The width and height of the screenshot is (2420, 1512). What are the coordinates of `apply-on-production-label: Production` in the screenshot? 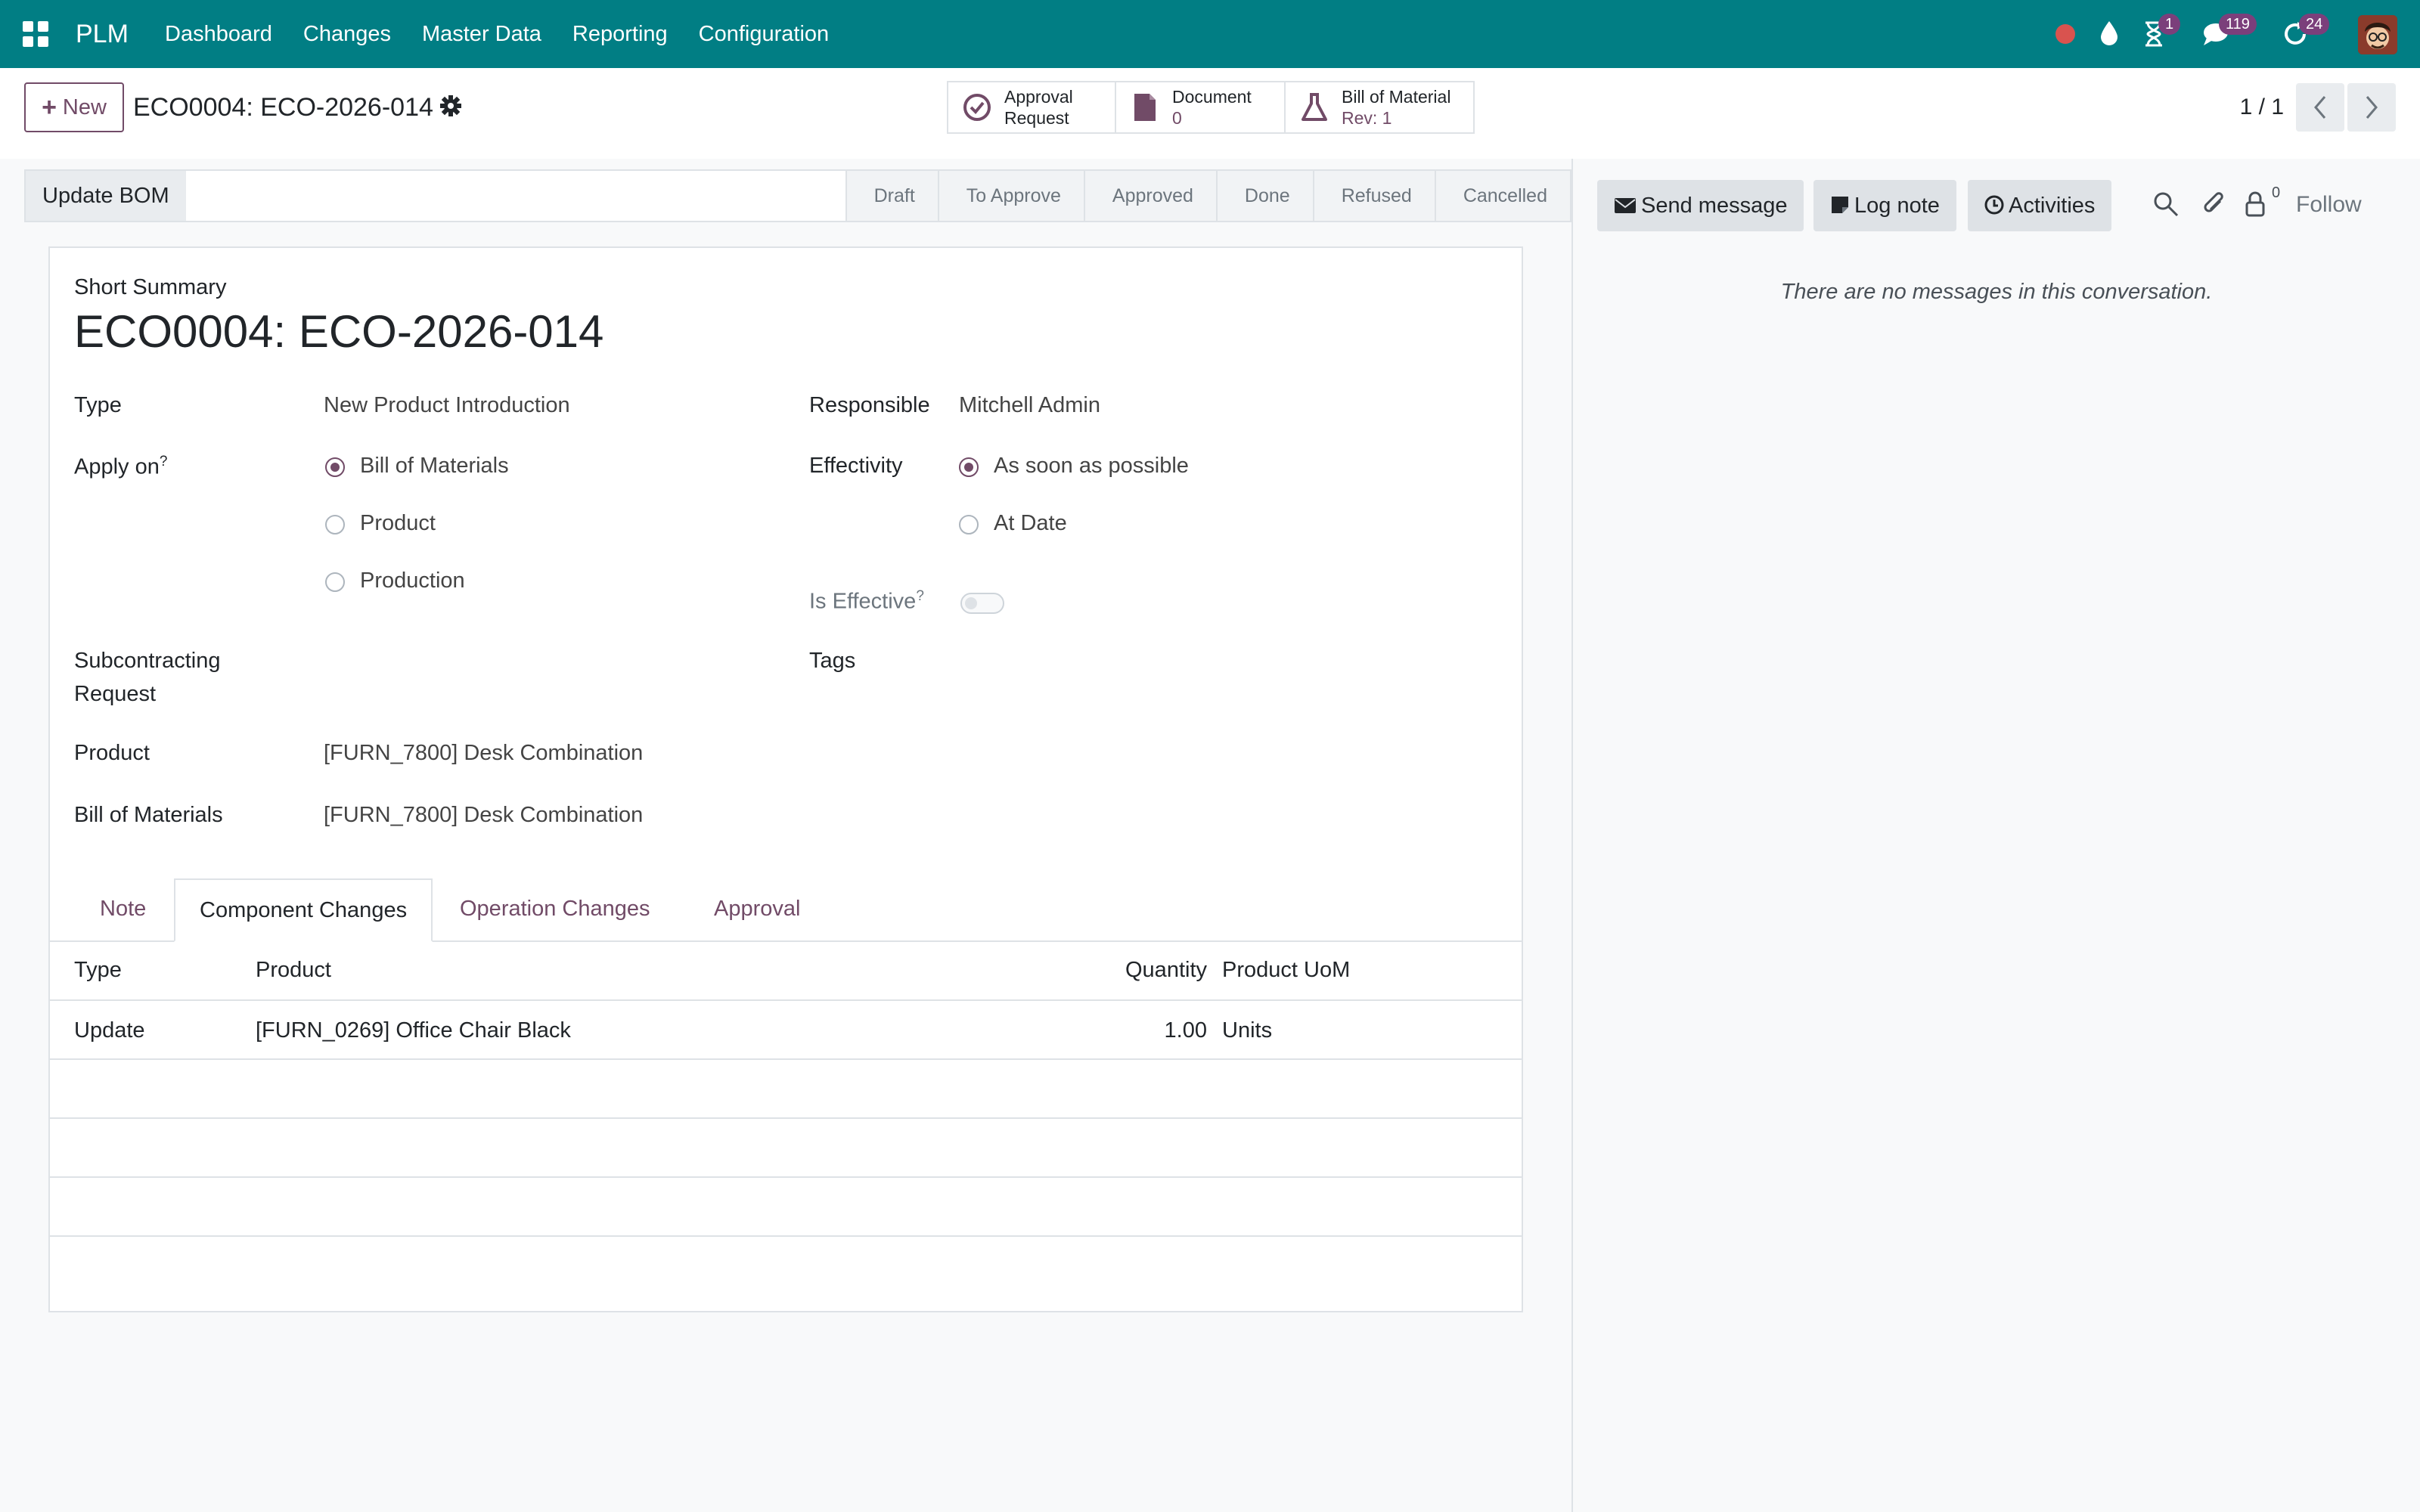 It's located at (412, 581).